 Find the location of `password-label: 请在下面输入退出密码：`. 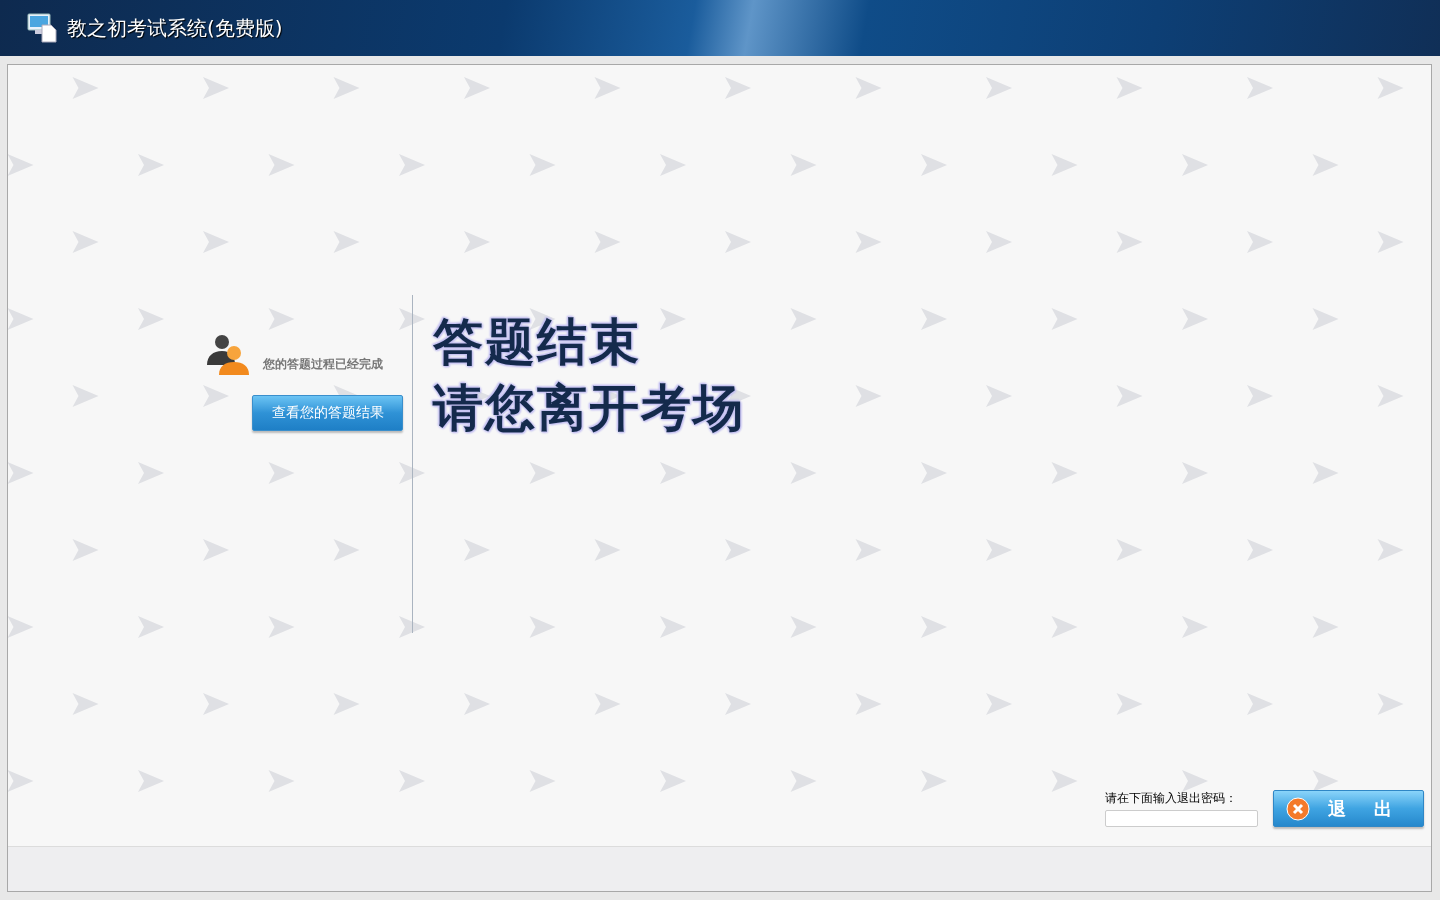

password-label: 请在下面输入退出密码： is located at coordinates (1171, 798).